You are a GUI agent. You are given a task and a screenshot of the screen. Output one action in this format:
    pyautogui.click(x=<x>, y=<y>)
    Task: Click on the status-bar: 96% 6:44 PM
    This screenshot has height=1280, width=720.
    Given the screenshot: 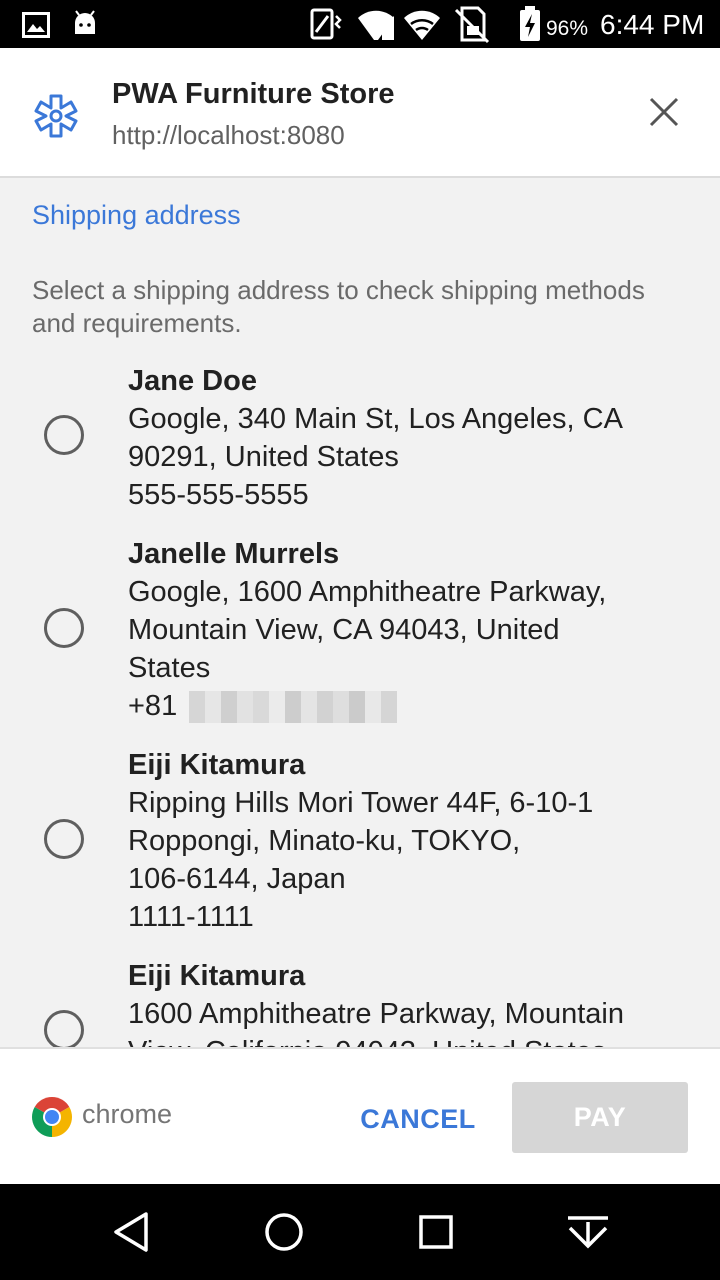 What is the action you would take?
    pyautogui.click(x=360, y=24)
    